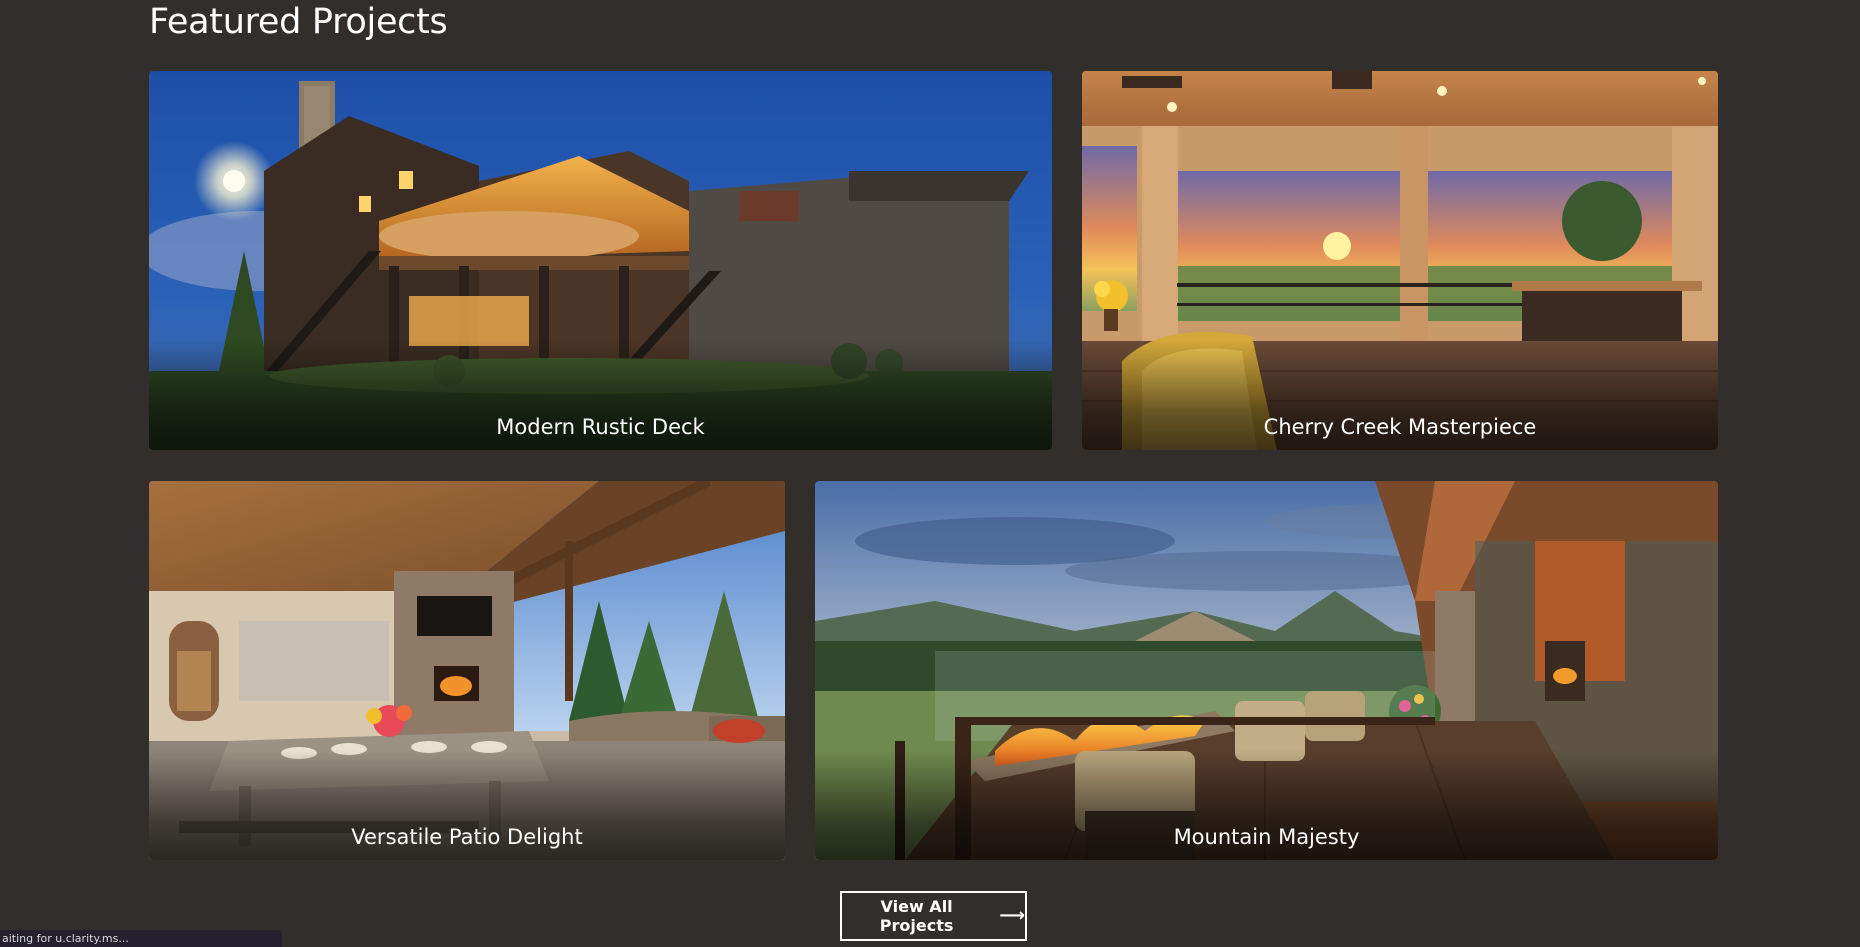  I want to click on arrow-right-icon: ⟶, so click(1012, 915).